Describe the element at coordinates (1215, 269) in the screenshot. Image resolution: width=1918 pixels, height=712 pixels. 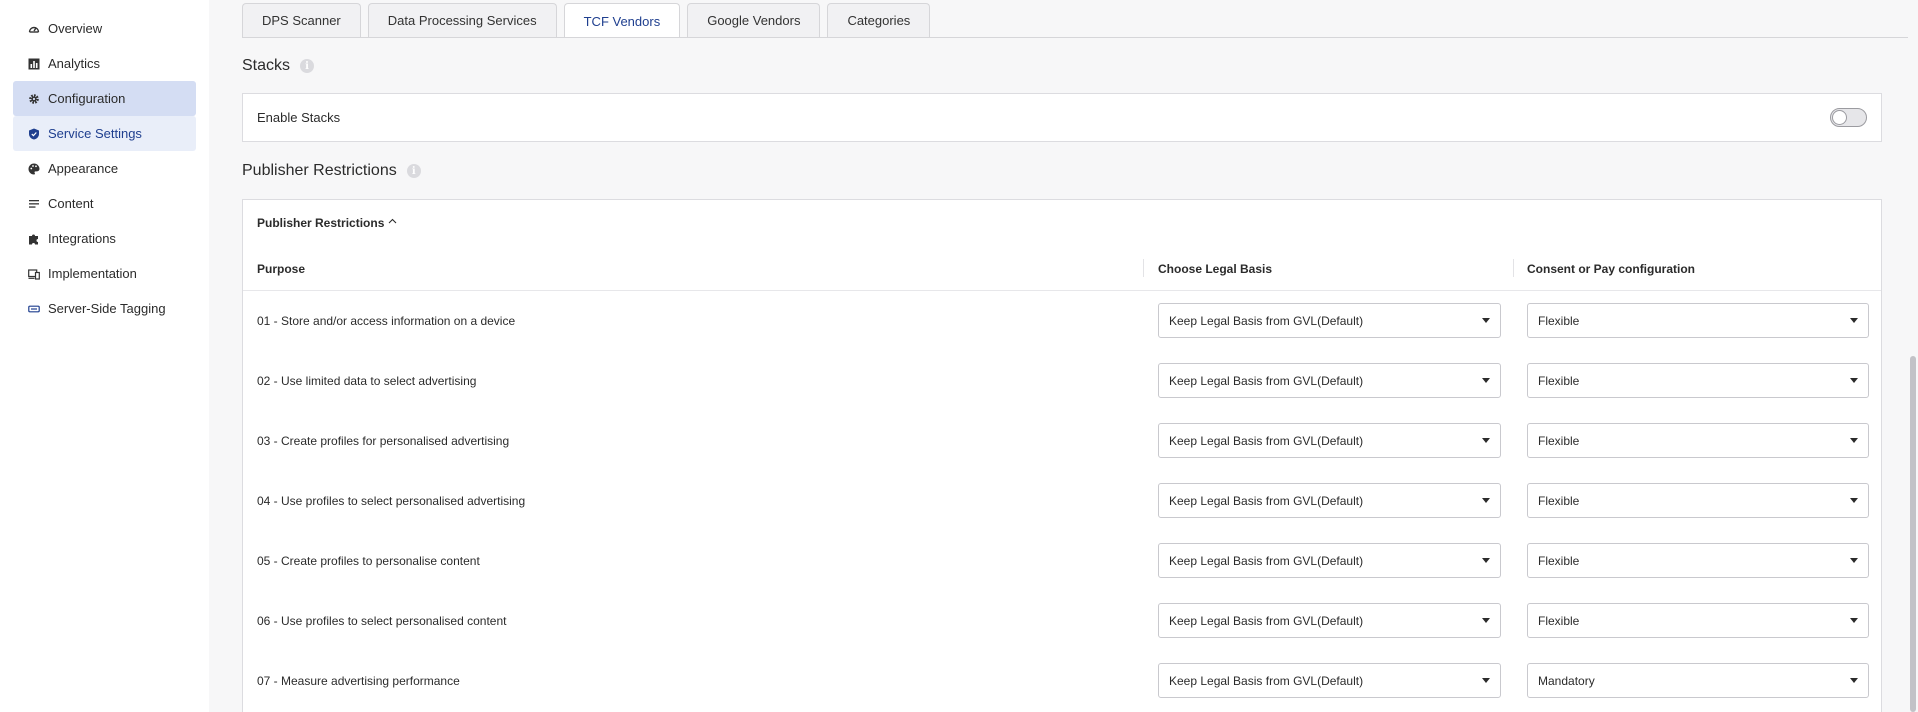
I see `column-header-legal-basis: Choose Legal Basis` at that location.